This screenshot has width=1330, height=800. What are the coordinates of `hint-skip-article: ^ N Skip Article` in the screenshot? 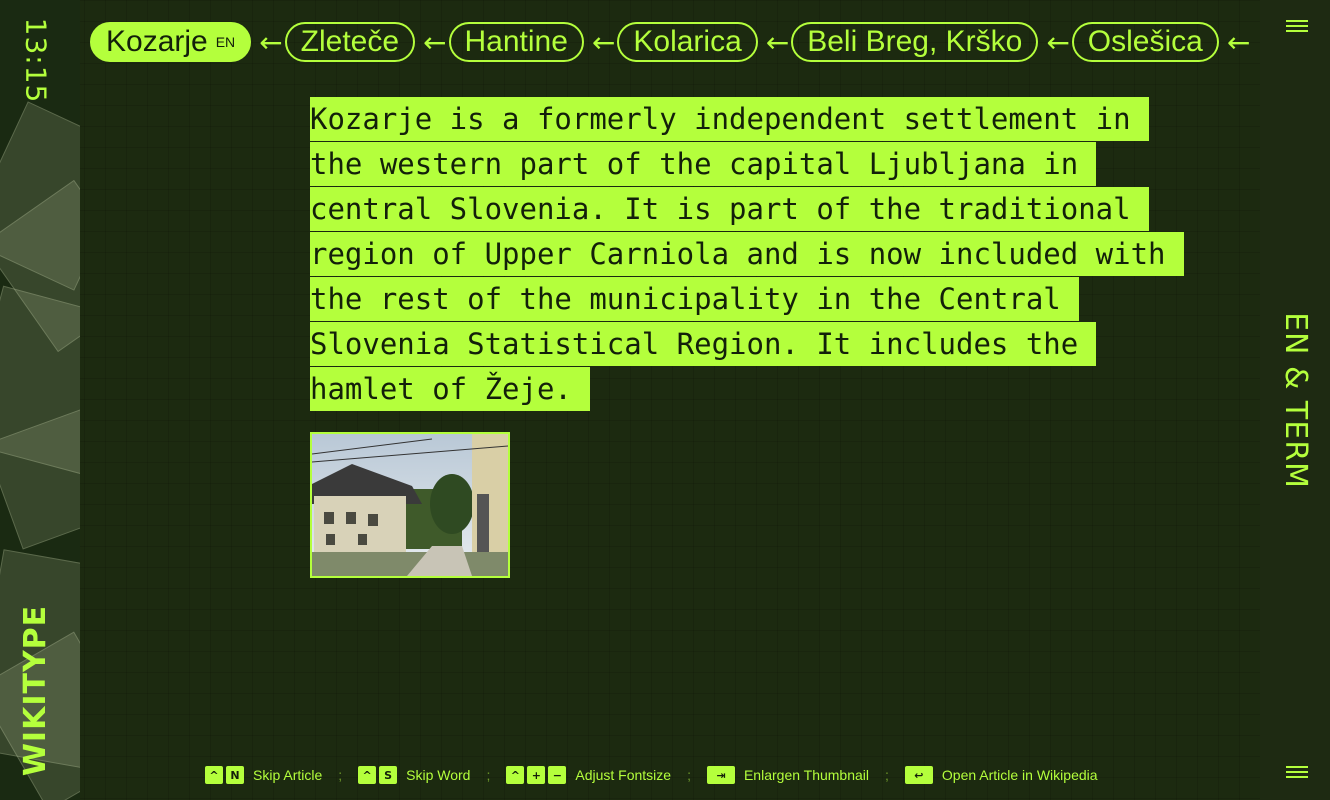 It's located at (263, 775).